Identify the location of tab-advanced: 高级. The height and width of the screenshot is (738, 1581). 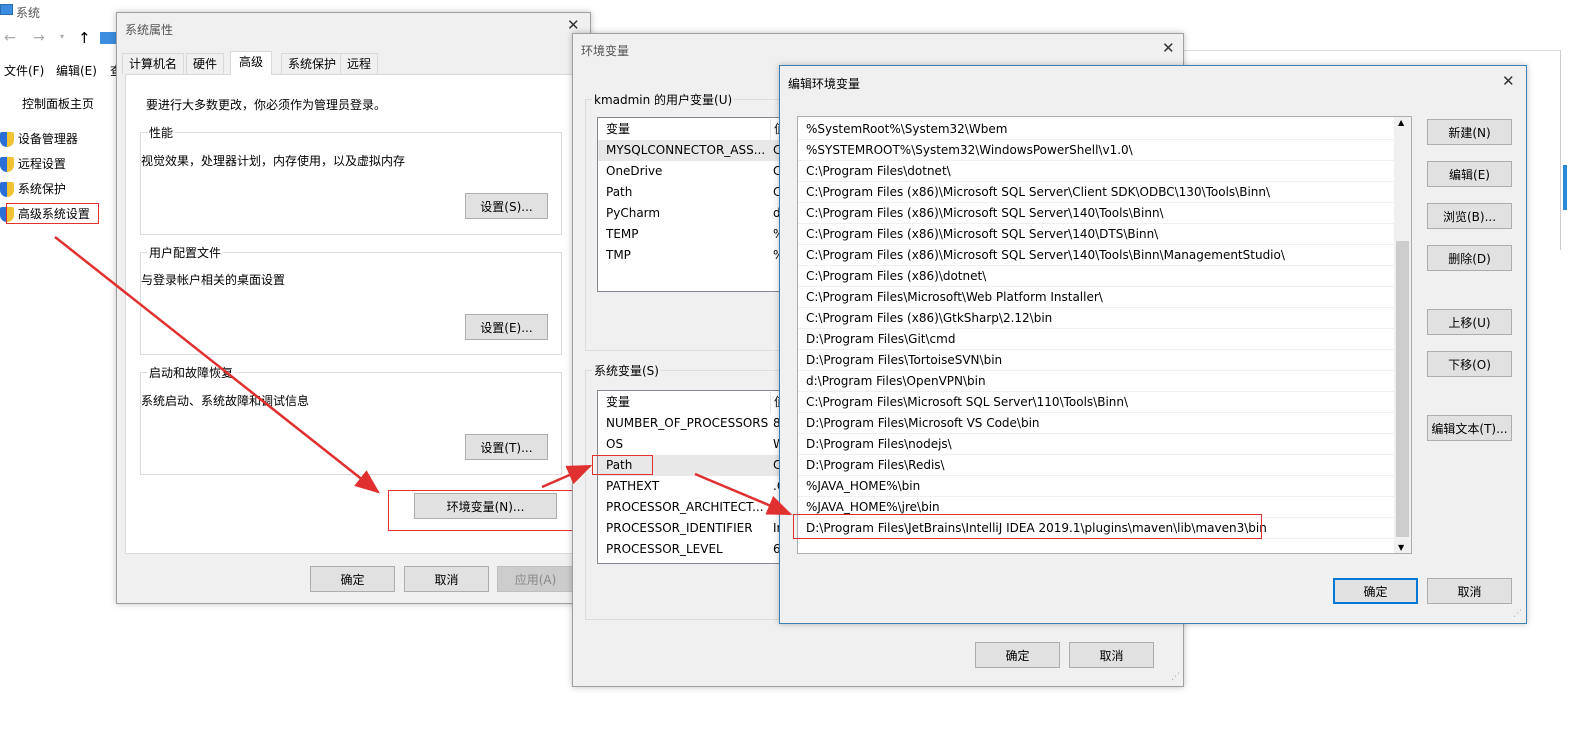
(251, 63).